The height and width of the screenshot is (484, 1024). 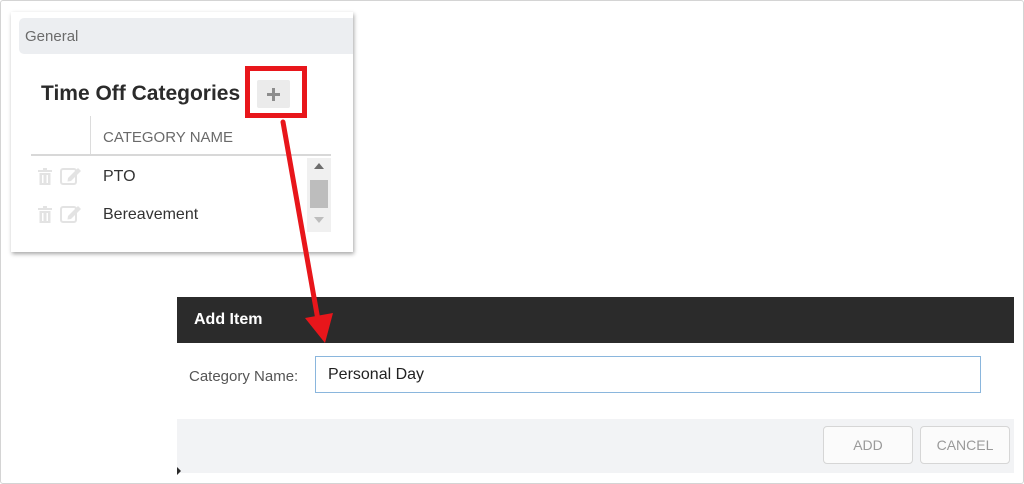 What do you see at coordinates (141, 93) in the screenshot?
I see `section-title: Time Off Categories` at bounding box center [141, 93].